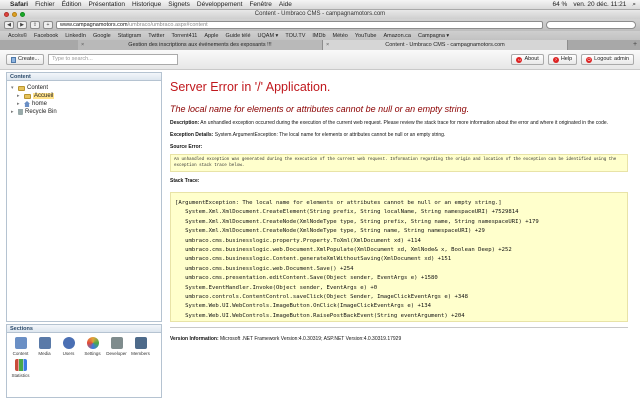 The width and height of the screenshot is (640, 400). What do you see at coordinates (140, 343) in the screenshot?
I see `members-section-icon` at bounding box center [140, 343].